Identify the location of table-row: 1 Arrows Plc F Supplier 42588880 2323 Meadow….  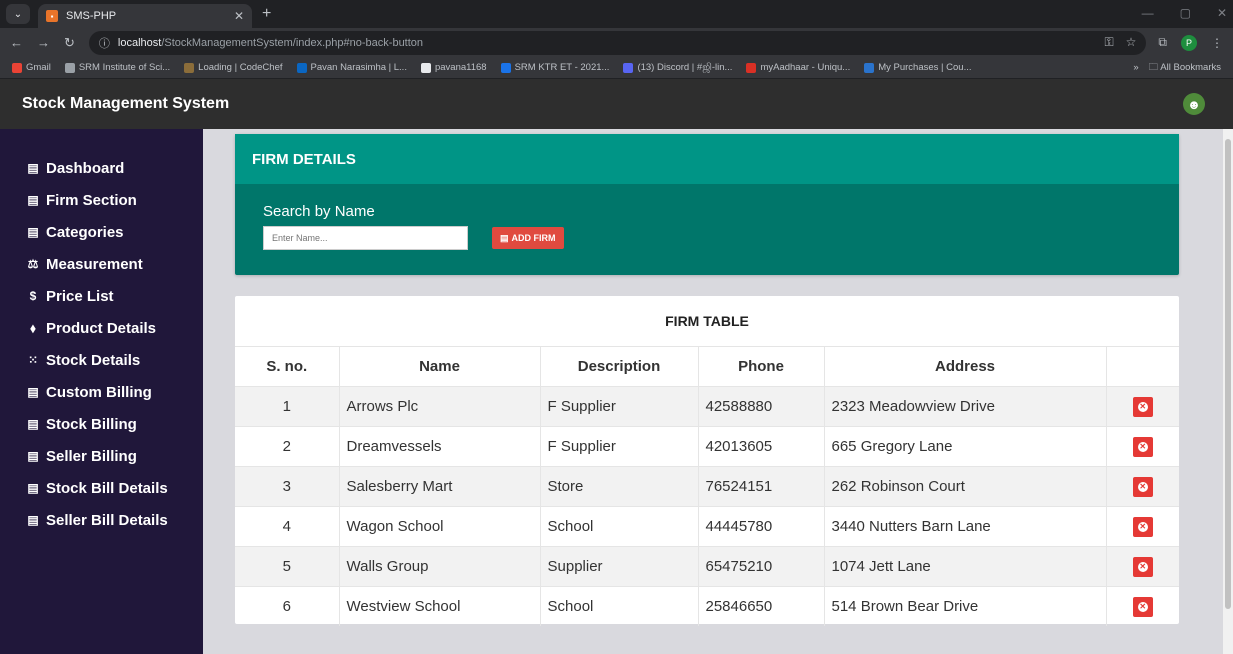
(707, 405).